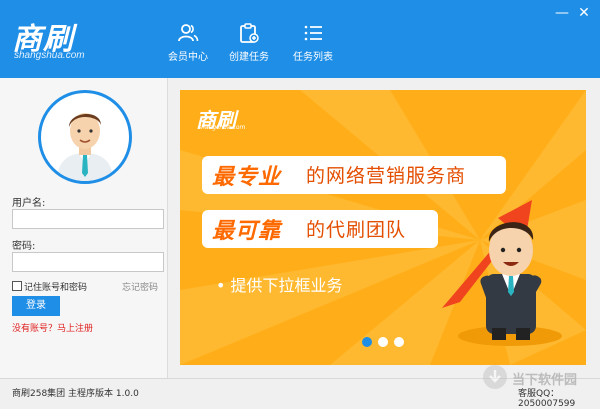 This screenshot has height=409, width=600. Describe the element at coordinates (17, 286) in the screenshot. I see `checkbox-box` at that location.